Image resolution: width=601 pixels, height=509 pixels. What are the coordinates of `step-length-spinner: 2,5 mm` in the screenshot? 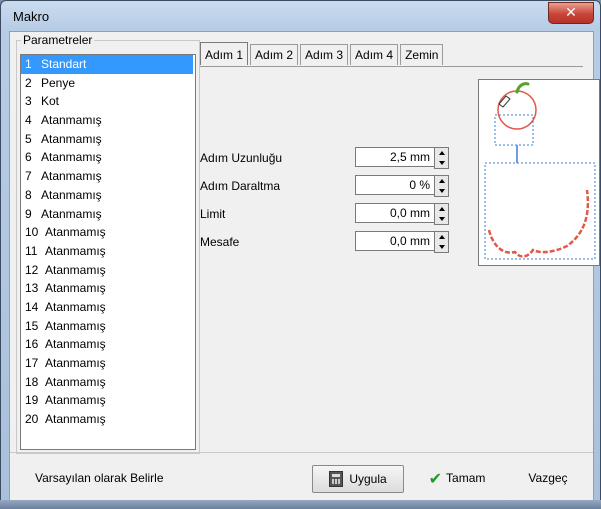 It's located at (402, 158).